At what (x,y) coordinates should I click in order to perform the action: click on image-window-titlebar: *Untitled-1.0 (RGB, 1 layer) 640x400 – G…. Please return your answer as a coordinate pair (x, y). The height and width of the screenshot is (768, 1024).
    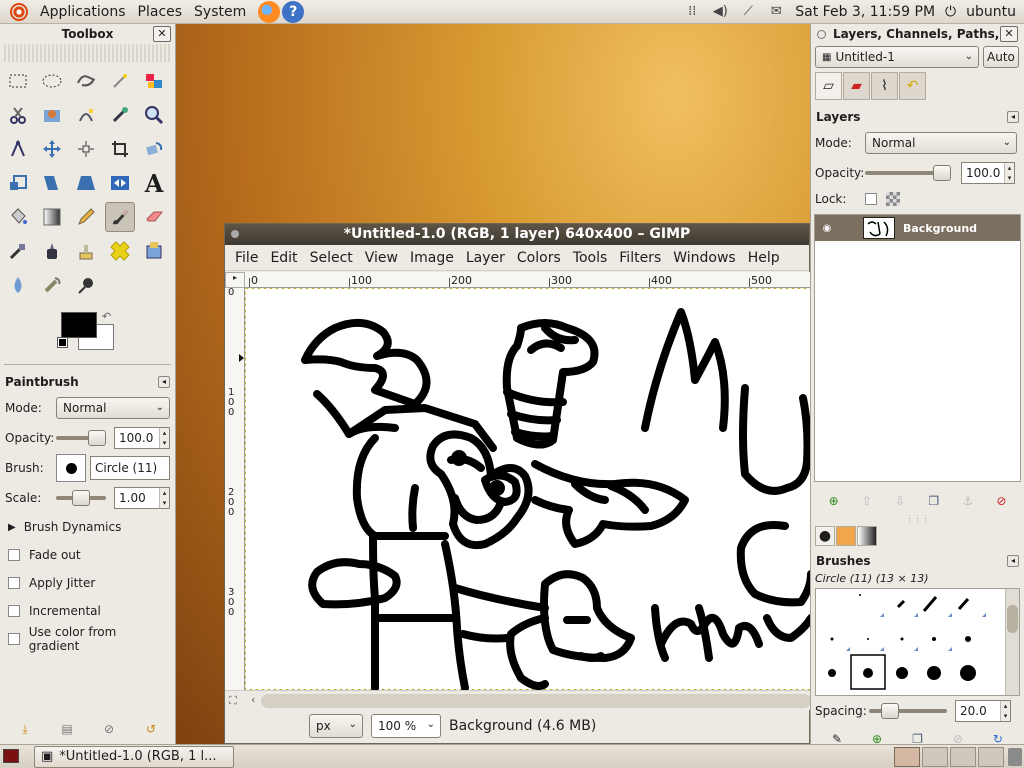
    Looking at the image, I should click on (517, 234).